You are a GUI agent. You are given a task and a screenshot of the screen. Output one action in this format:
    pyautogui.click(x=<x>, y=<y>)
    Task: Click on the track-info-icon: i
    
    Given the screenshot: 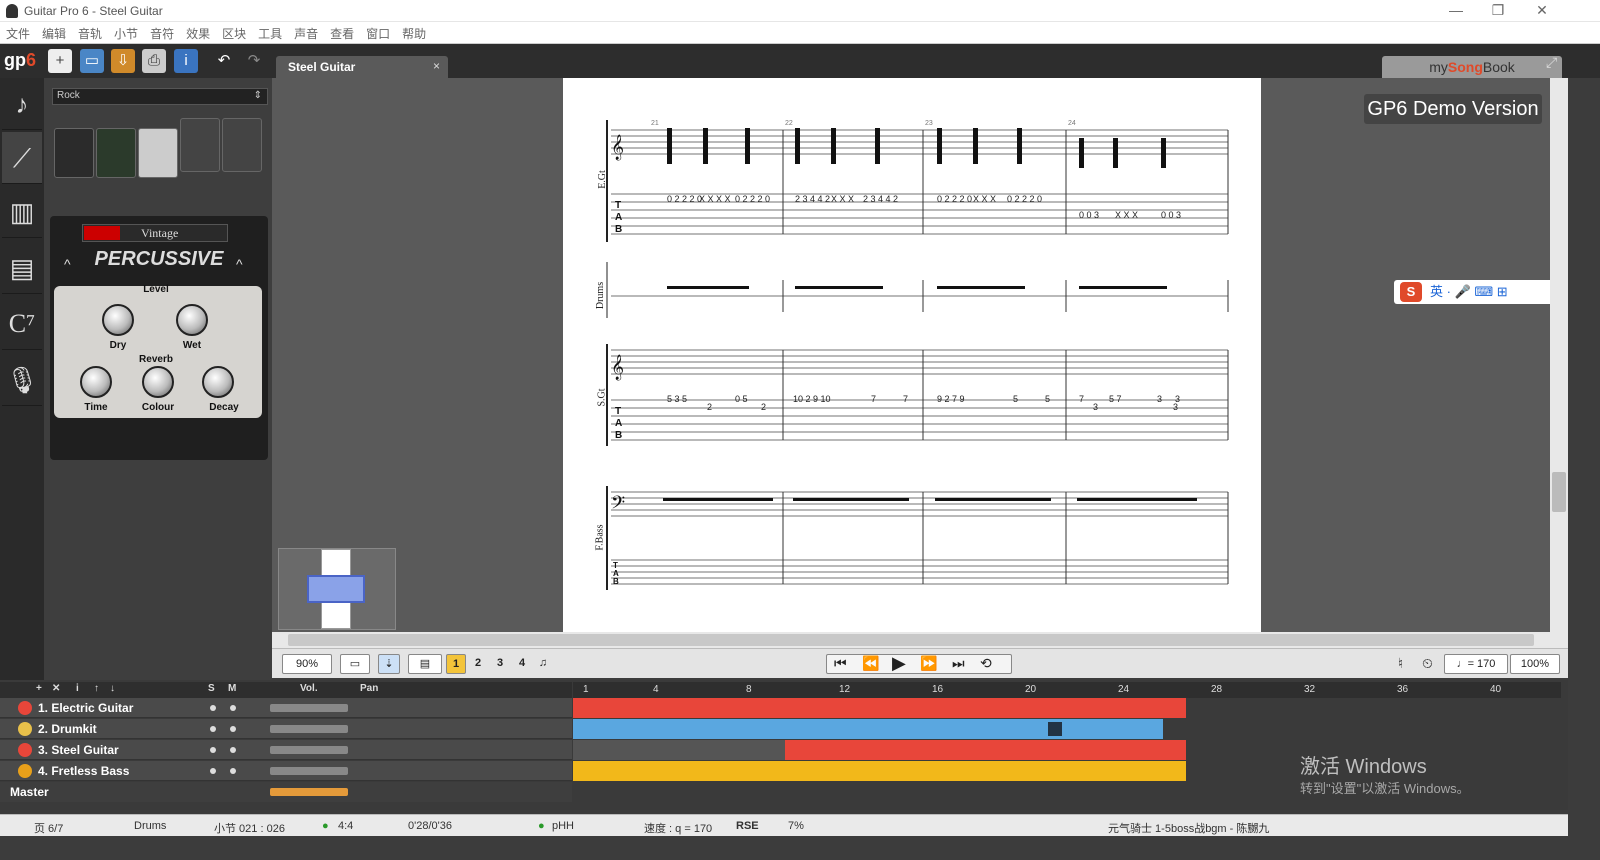 What is the action you would take?
    pyautogui.click(x=77, y=688)
    